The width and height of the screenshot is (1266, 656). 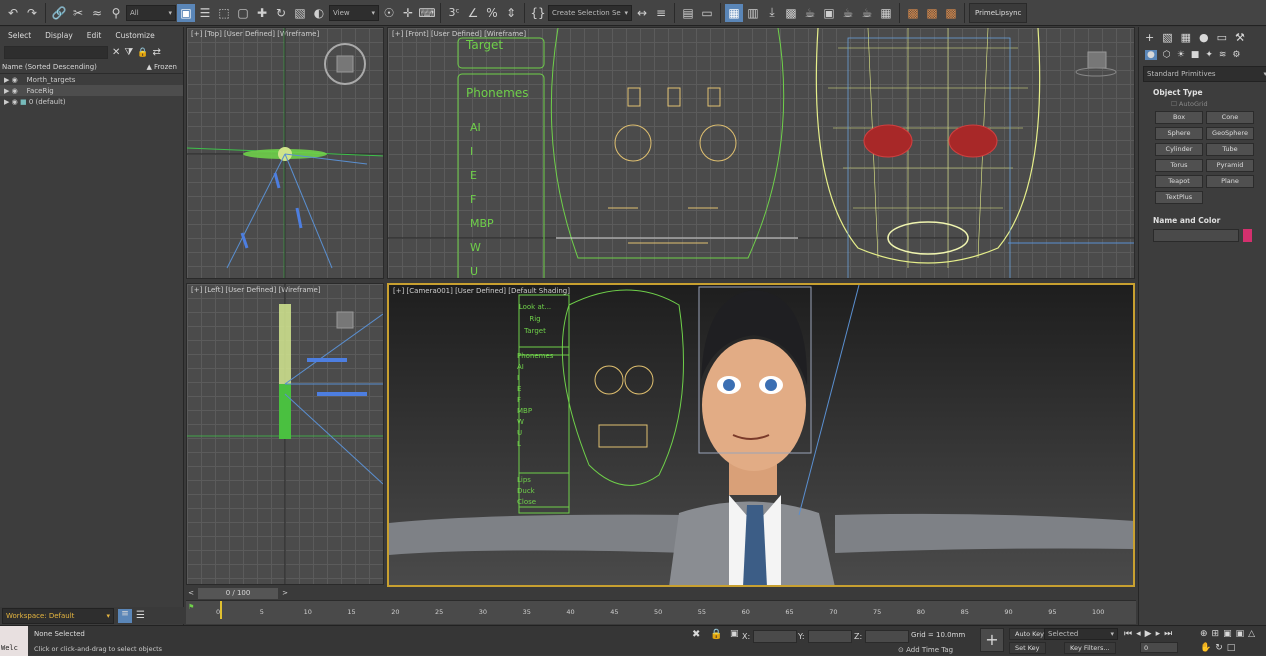 I want to click on move-icon: ✚, so click(x=262, y=13).